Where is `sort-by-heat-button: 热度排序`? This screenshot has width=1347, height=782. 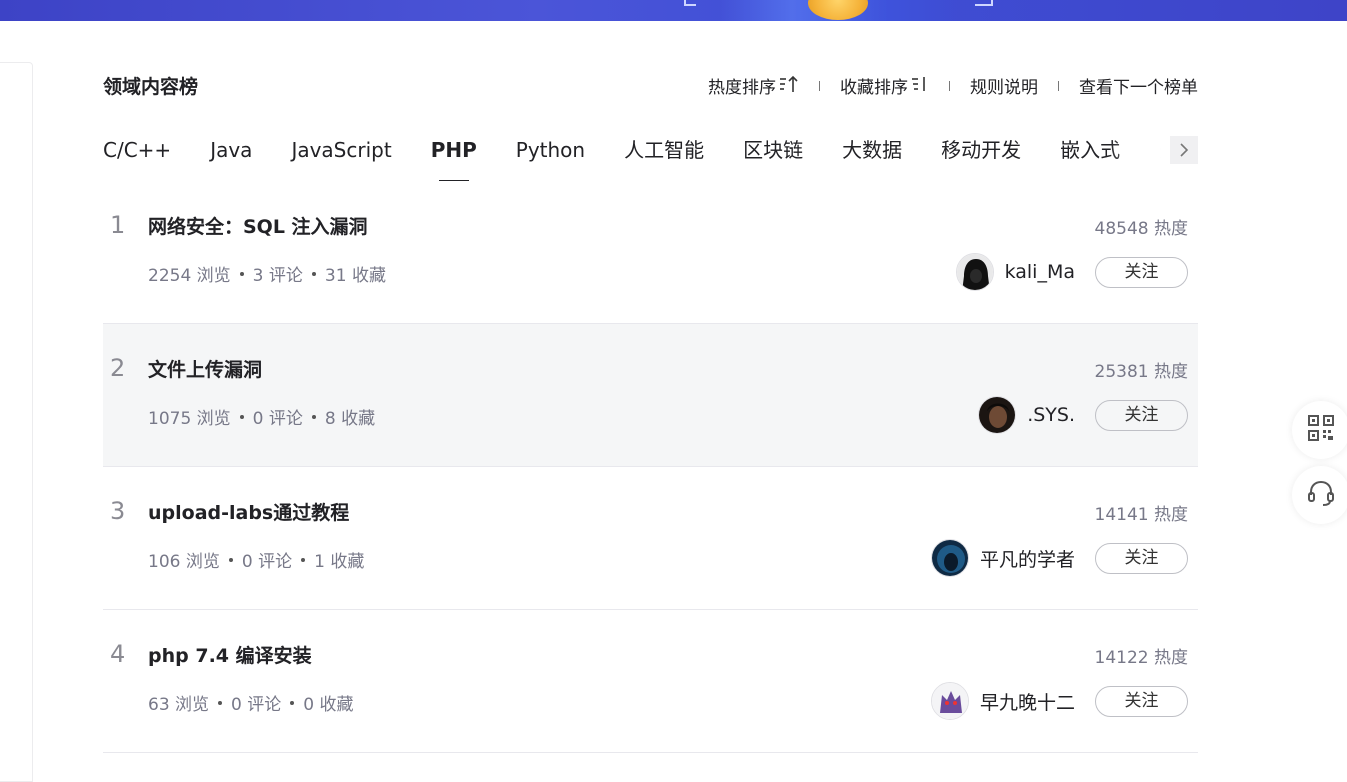
sort-by-heat-button: 热度排序 is located at coordinates (753, 85).